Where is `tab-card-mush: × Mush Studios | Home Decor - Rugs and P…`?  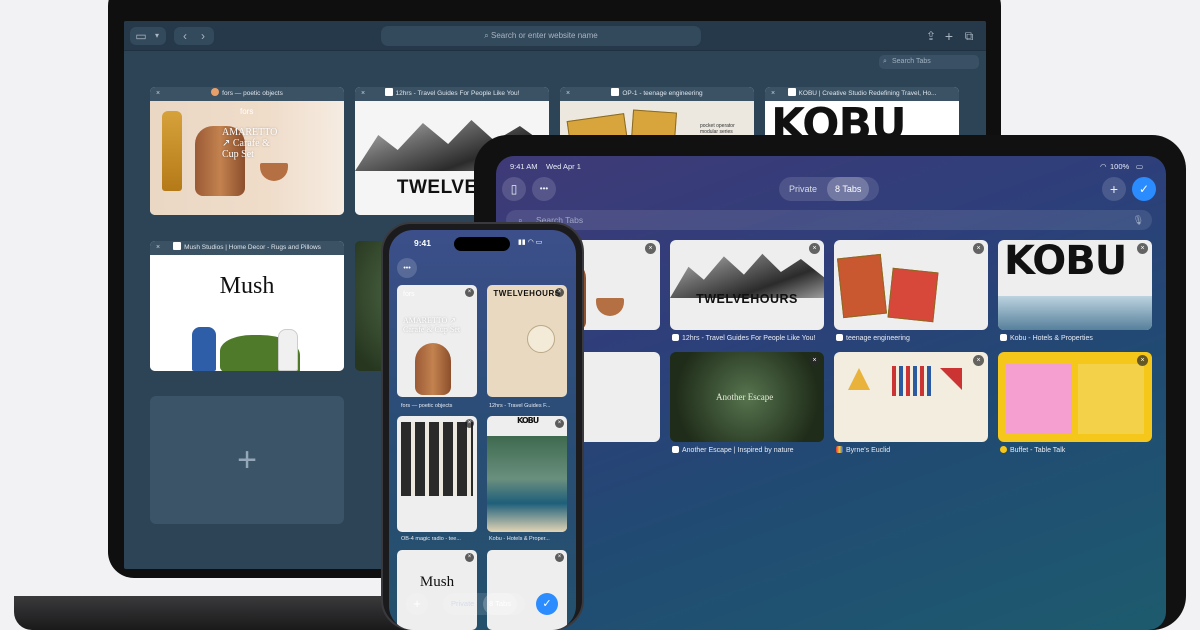
tab-card-mush: × Mush Studios | Home Decor - Rugs and P… is located at coordinates (247, 306).